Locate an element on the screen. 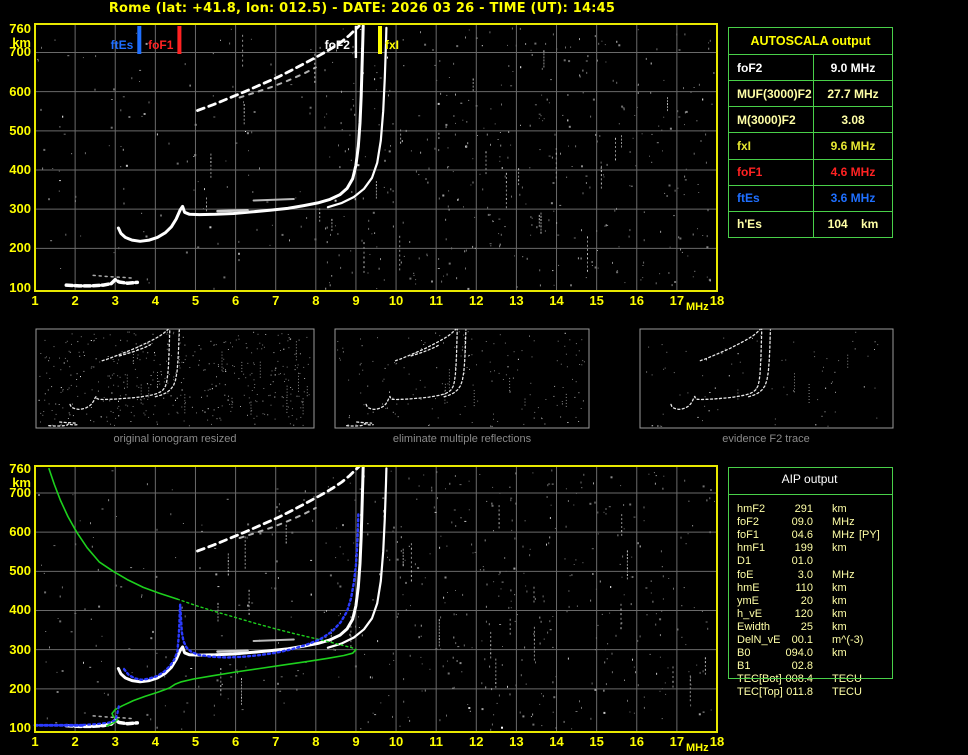 This screenshot has width=968, height=755. x-tick-label: 12 is located at coordinates (476, 741).